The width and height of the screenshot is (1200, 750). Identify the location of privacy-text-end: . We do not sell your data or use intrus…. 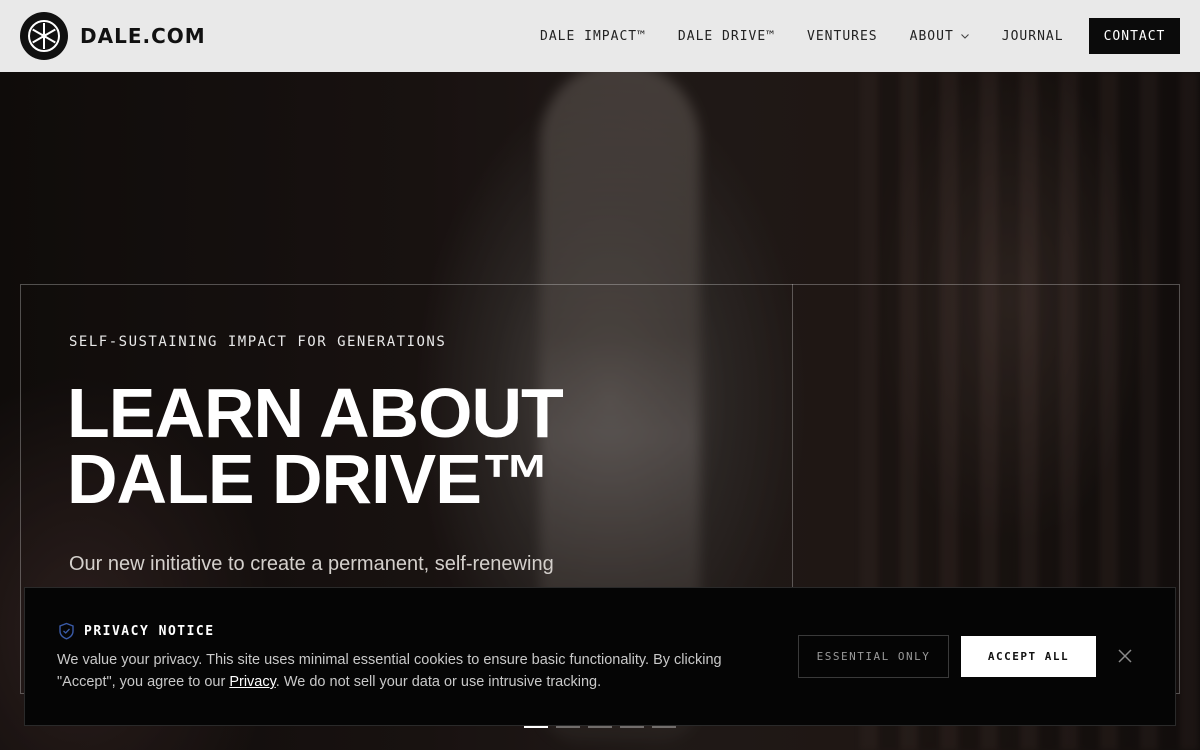
(438, 682).